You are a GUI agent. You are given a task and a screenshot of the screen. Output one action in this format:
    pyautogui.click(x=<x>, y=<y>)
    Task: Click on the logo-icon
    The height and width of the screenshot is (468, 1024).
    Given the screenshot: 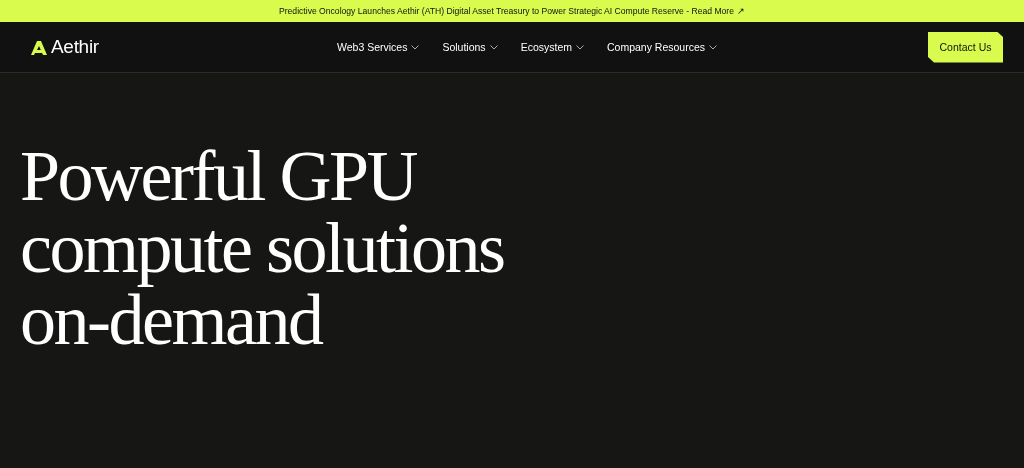 What is the action you would take?
    pyautogui.click(x=39, y=47)
    